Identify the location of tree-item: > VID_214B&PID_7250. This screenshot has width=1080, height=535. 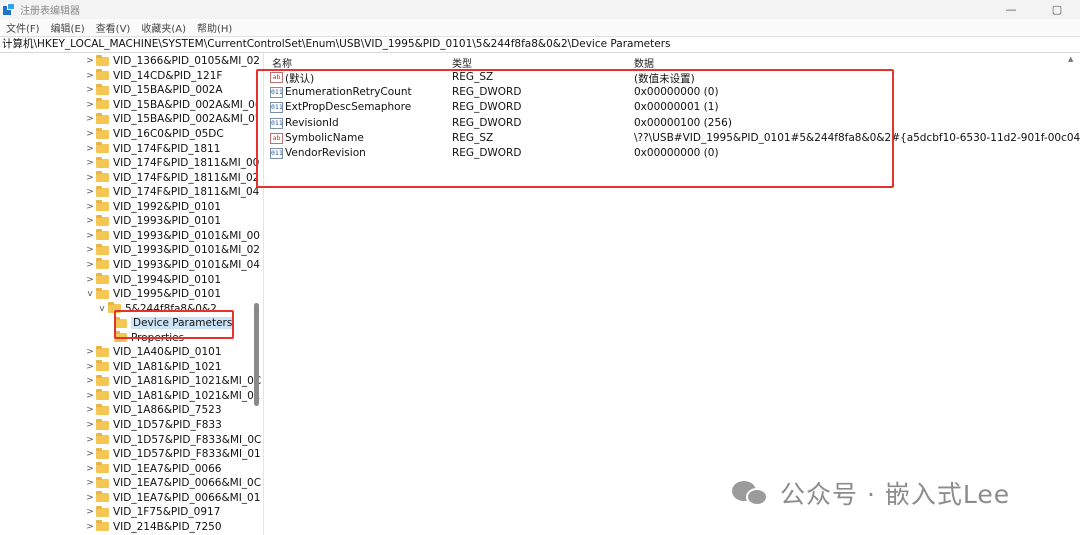
(153, 527).